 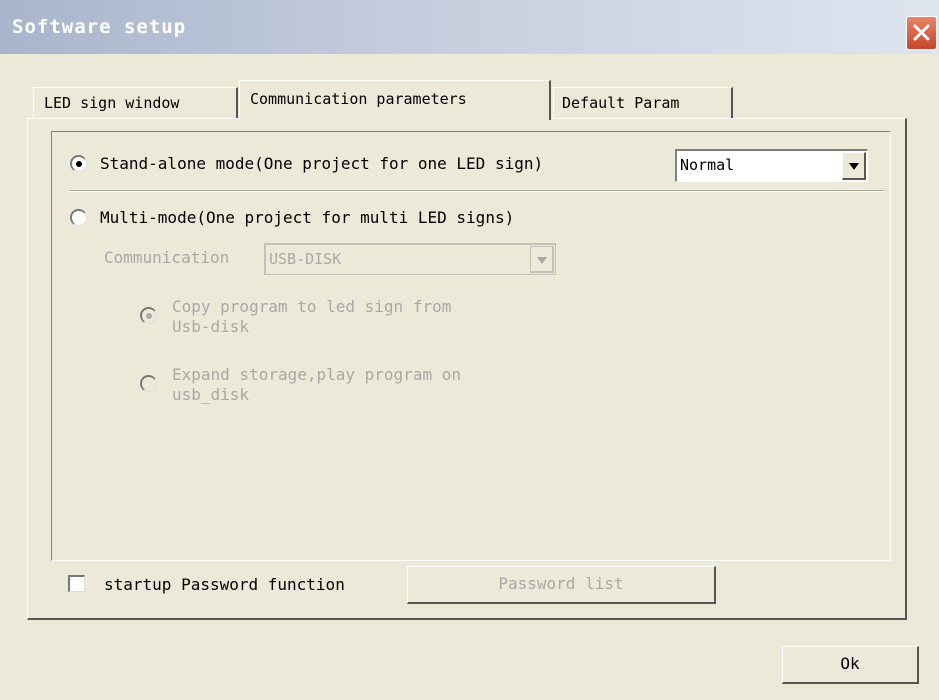 I want to click on title-bar: Software setup, so click(x=469, y=27).